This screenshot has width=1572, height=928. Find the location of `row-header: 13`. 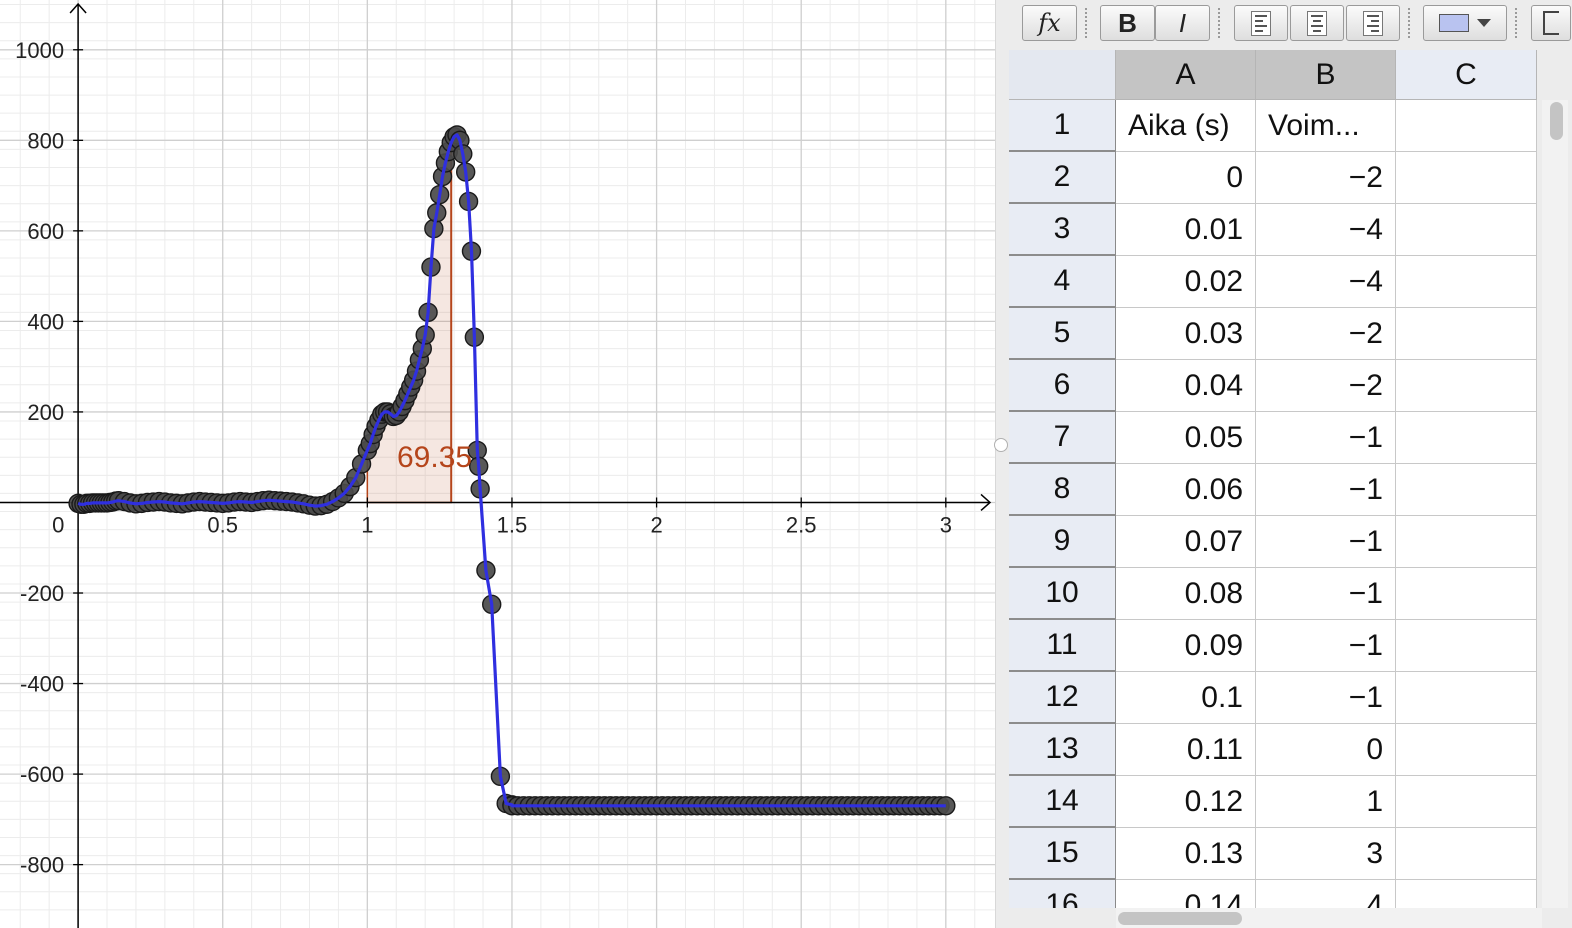

row-header: 13 is located at coordinates (1062, 750).